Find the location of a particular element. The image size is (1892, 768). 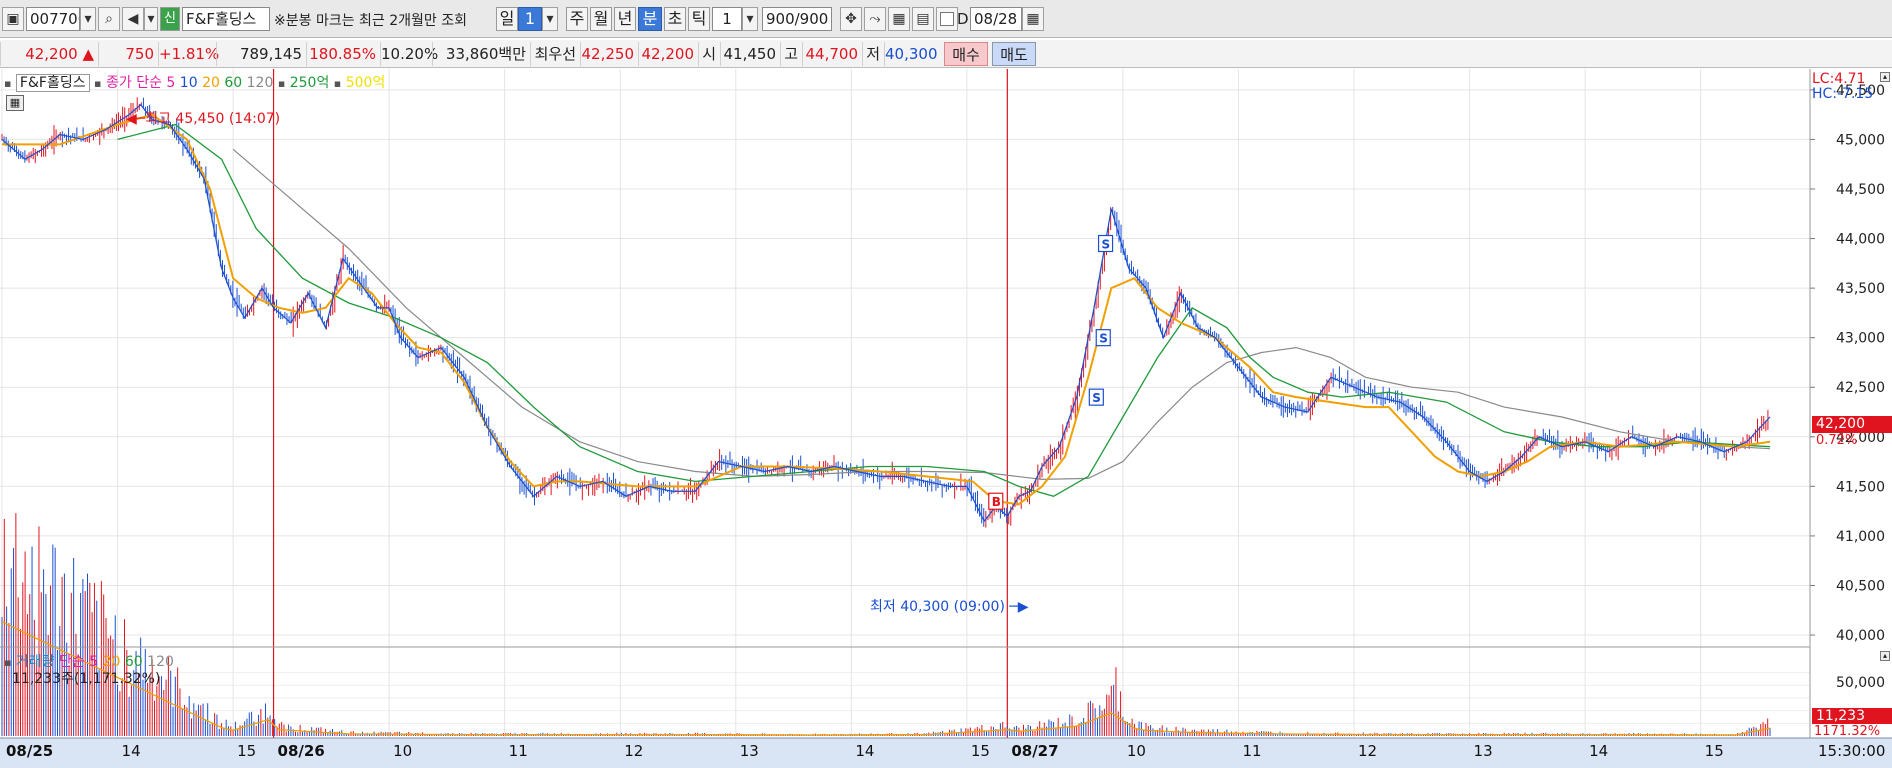

price-pct-tag: 0.72% is located at coordinates (1837, 440).